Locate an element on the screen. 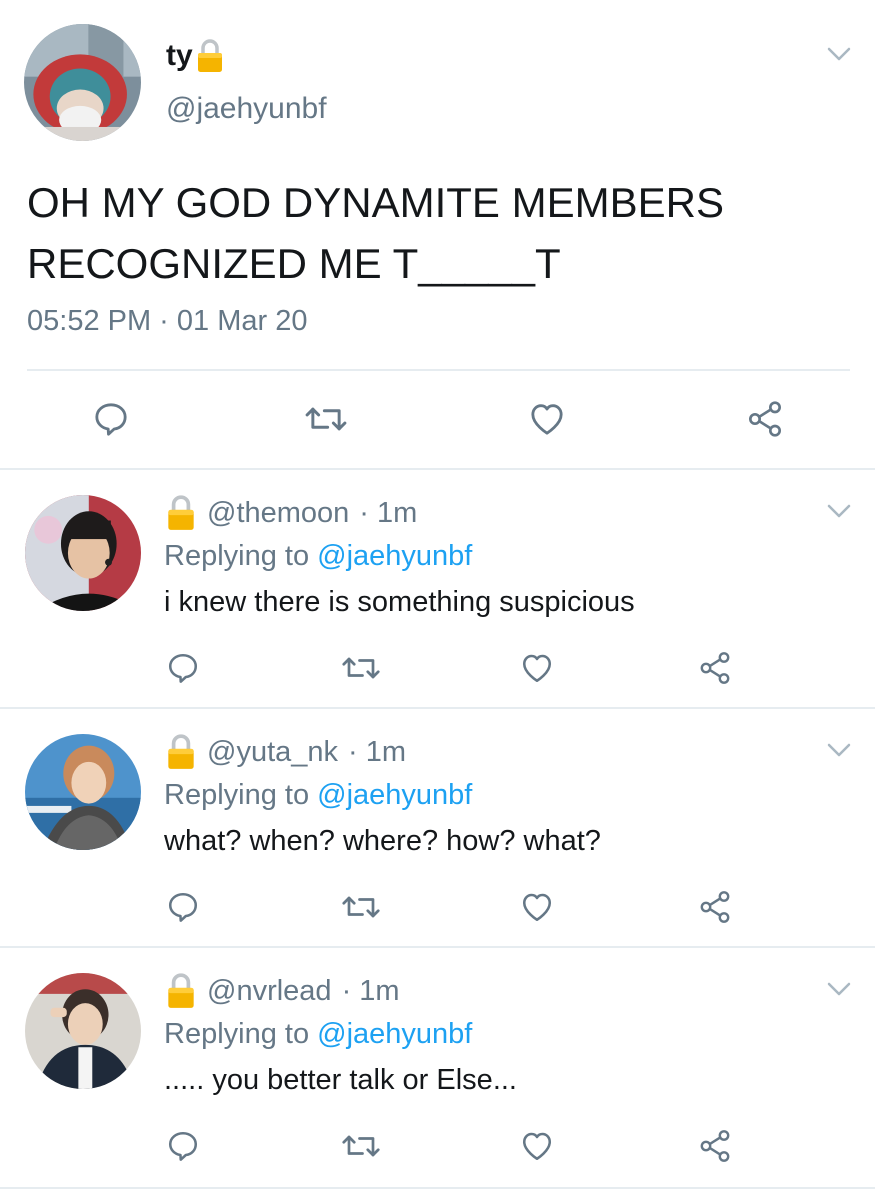 This screenshot has width=875, height=1200. reply-header: @nvrlead · 1m is located at coordinates (282, 991).